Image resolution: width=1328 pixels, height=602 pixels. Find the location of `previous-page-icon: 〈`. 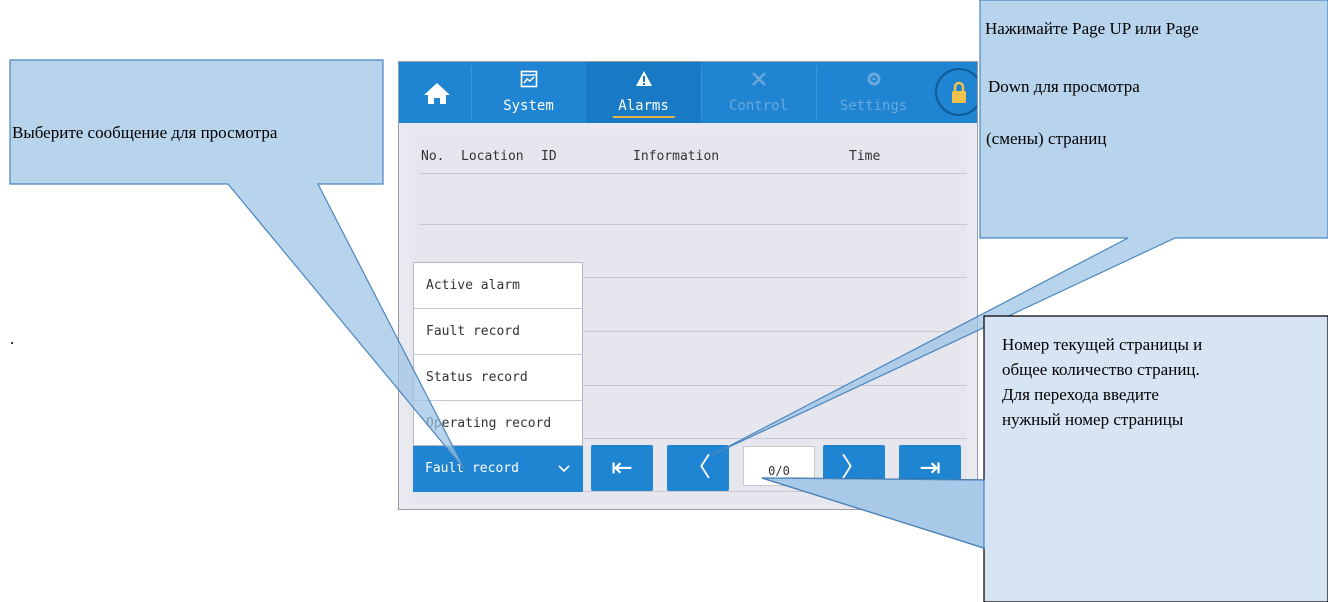

previous-page-icon: 〈 is located at coordinates (697, 468).